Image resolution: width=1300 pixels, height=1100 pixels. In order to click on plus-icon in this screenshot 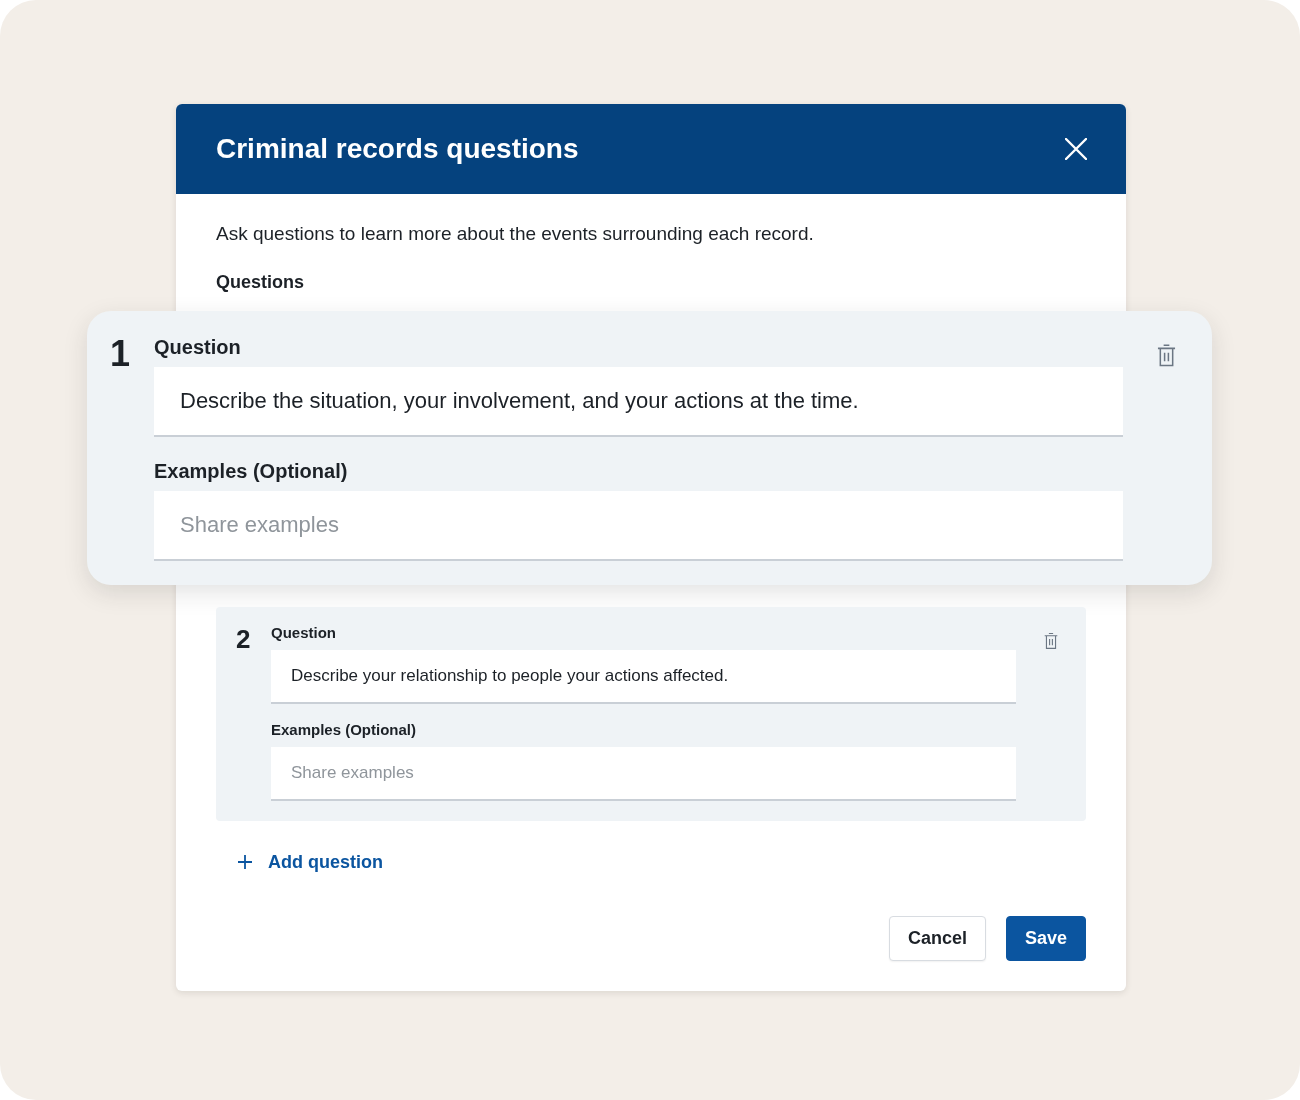, I will do `click(245, 862)`.